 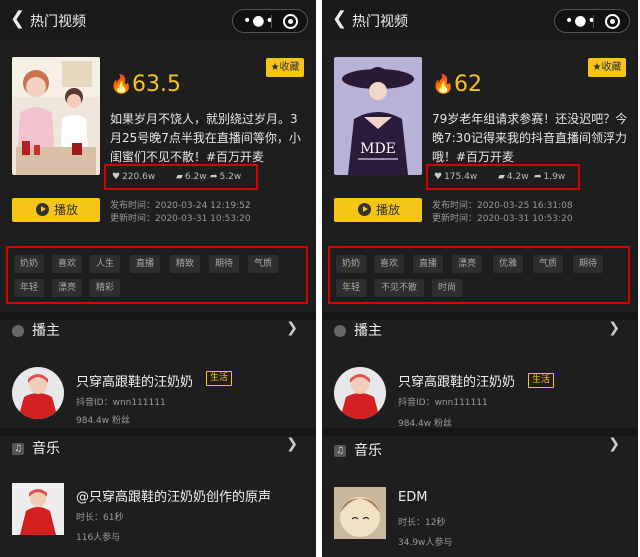 What do you see at coordinates (501, 177) in the screenshot?
I see `comment-icon: ▰` at bounding box center [501, 177].